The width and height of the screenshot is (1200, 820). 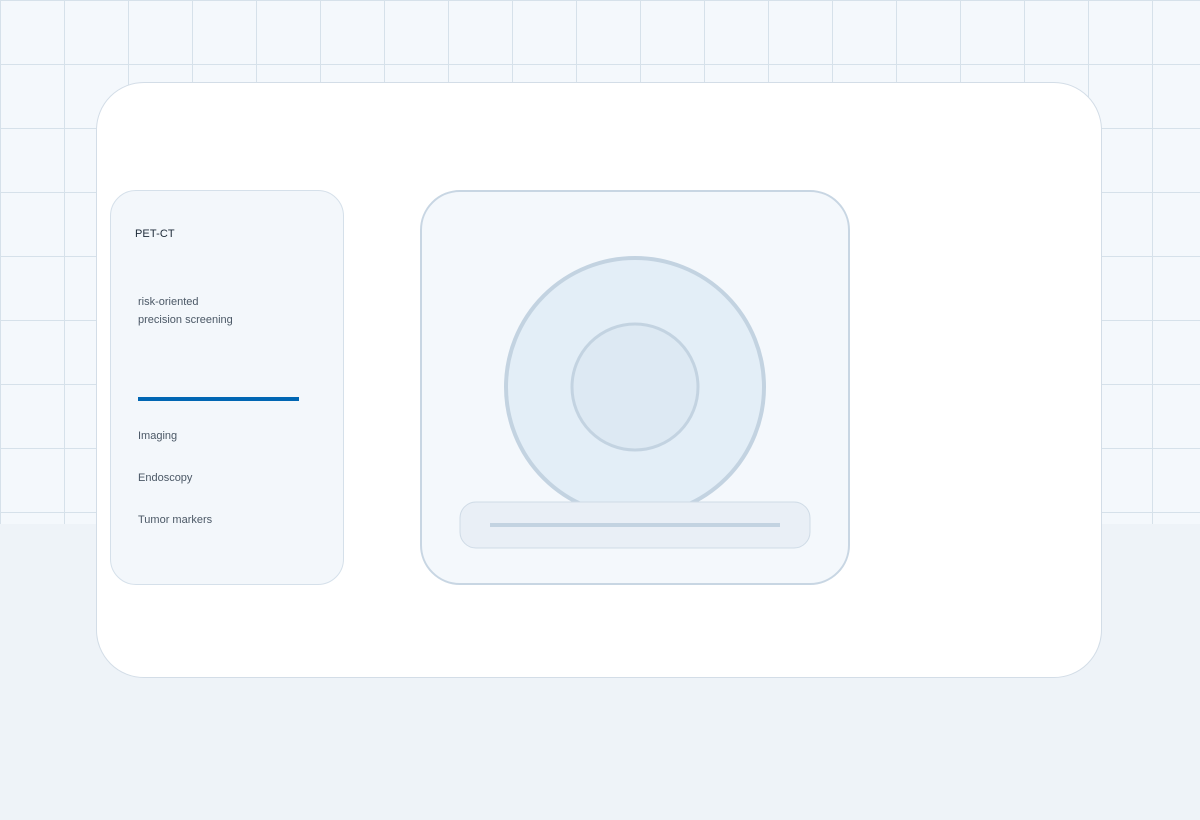 I want to click on category-endoscopy: Endoscopy, so click(x=165, y=478).